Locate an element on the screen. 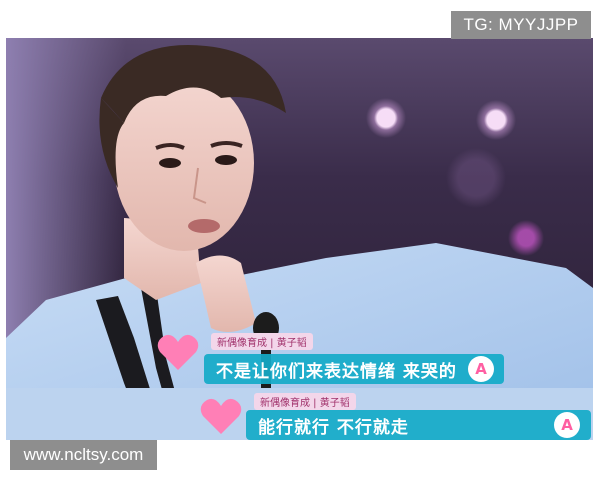 The width and height of the screenshot is (600, 480). watermark-top: TG: MYYJJPP is located at coordinates (521, 25).